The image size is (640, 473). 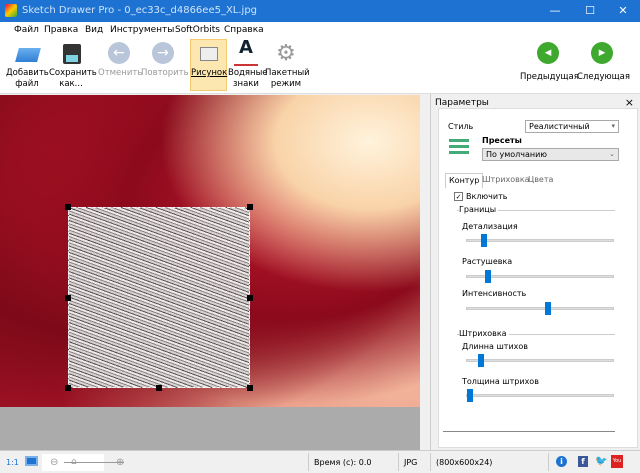 I want to click on presets-sliders-icon, so click(x=459, y=147).